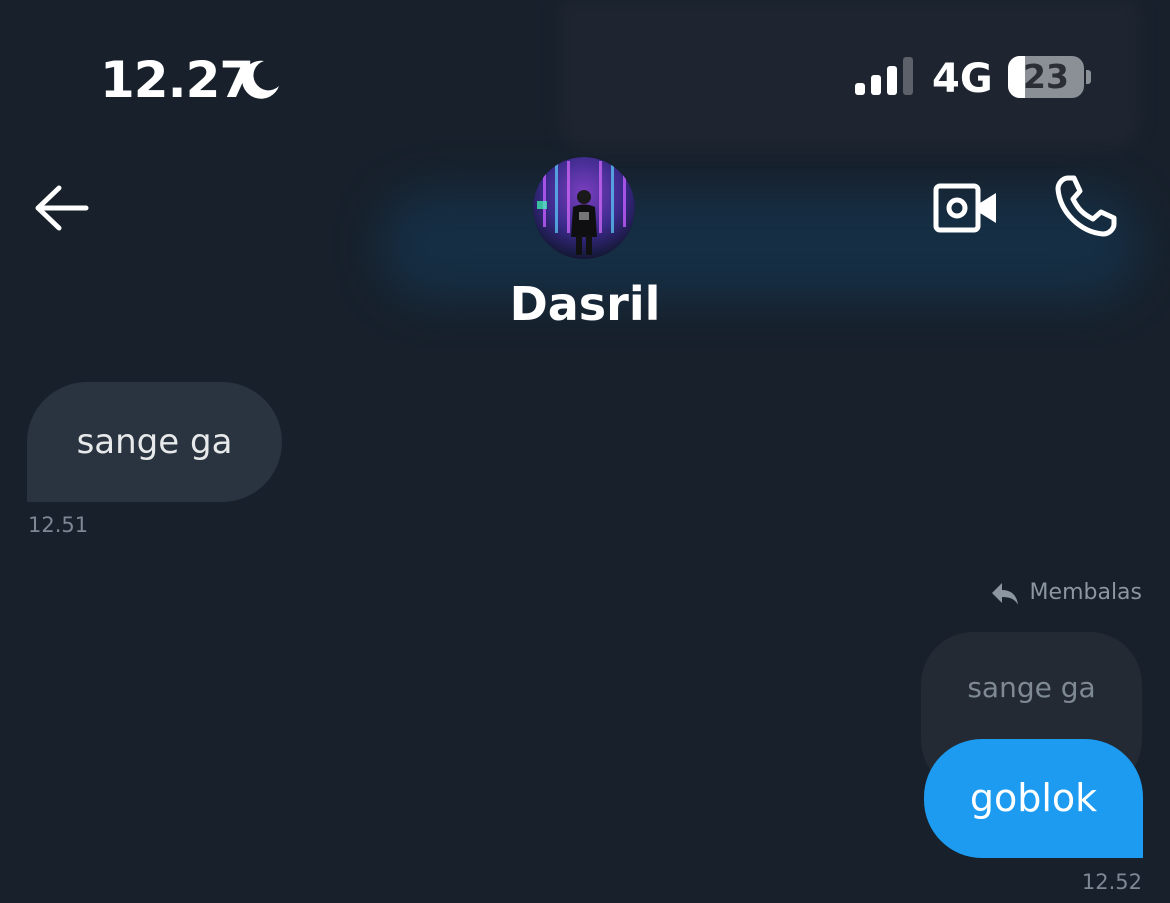  What do you see at coordinates (1005, 594) in the screenshot?
I see `reply-icon` at bounding box center [1005, 594].